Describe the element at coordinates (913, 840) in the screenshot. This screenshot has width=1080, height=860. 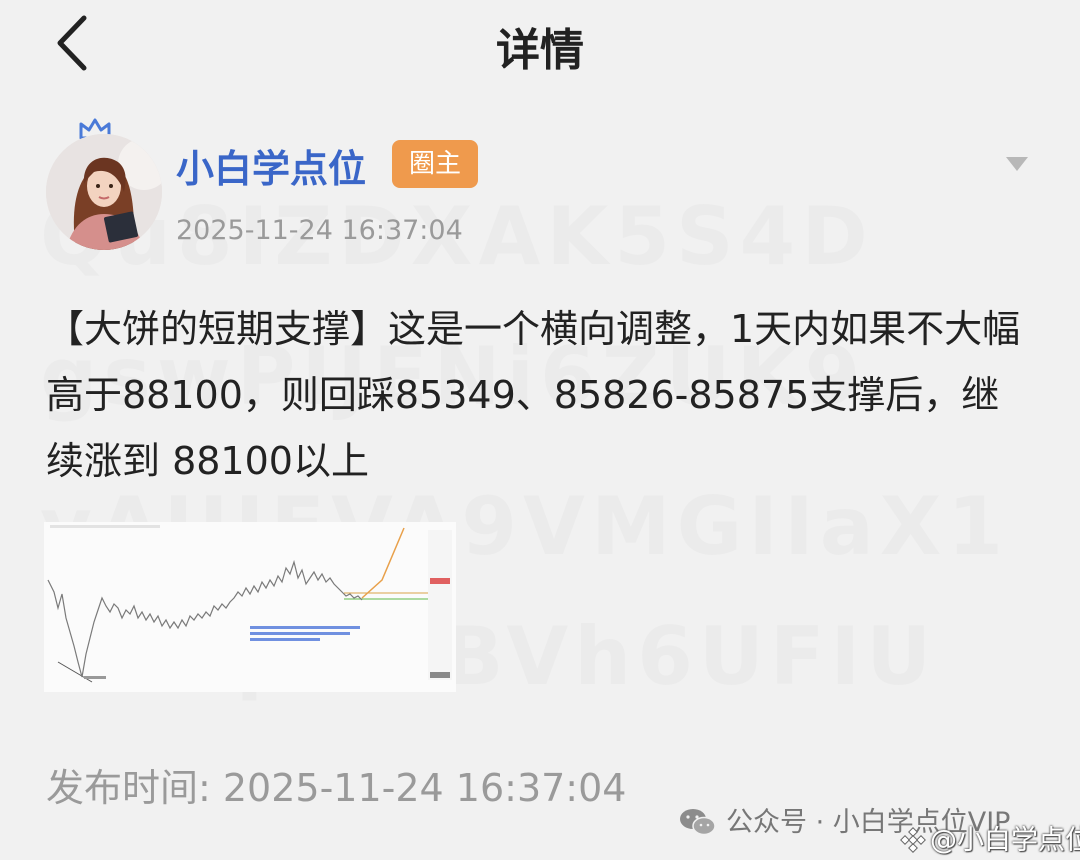
I see `binance-icon` at that location.